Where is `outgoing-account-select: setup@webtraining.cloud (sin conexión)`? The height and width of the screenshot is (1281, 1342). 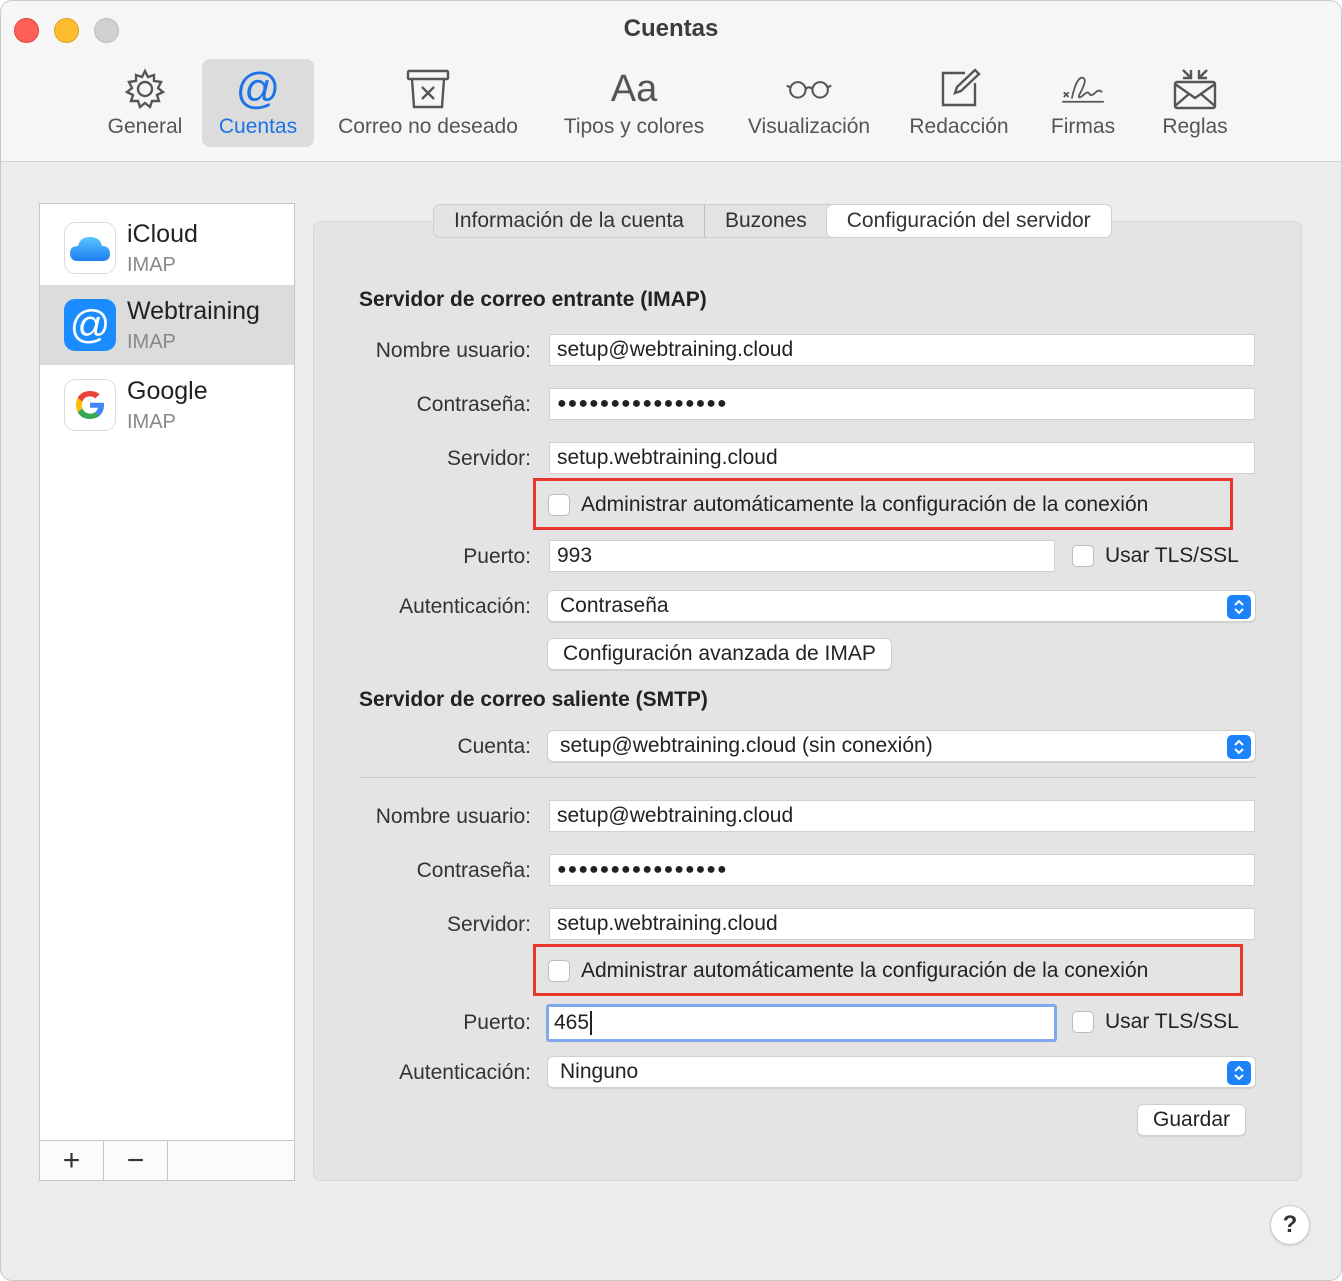
outgoing-account-select: setup@webtraining.cloud (sin conexión) is located at coordinates (901, 746).